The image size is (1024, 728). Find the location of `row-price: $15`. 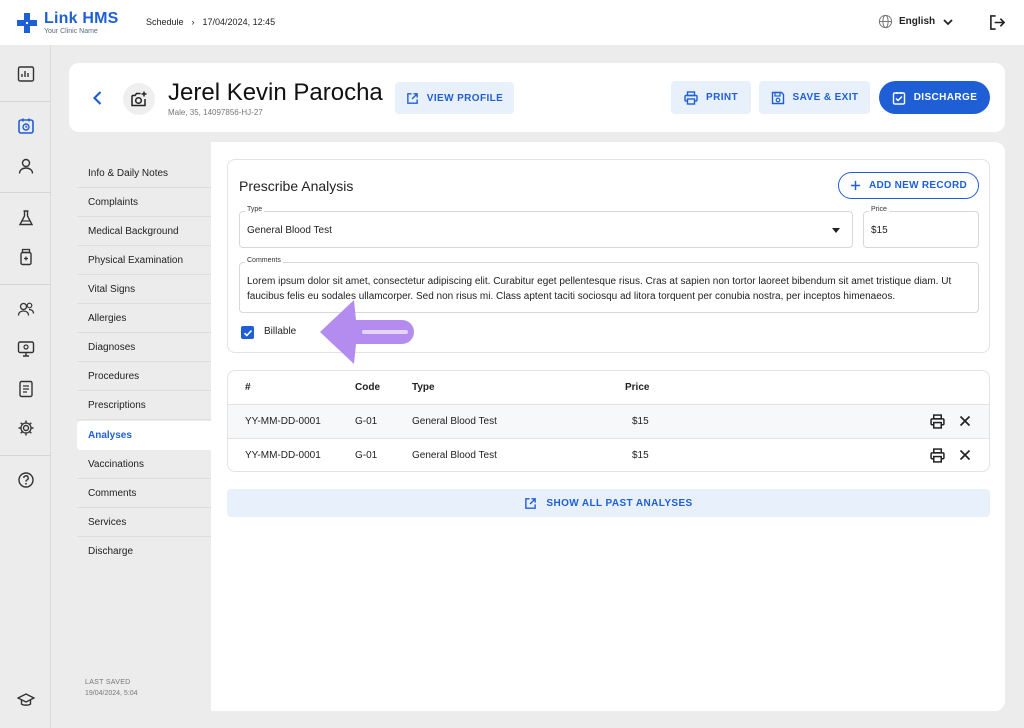

row-price: $15 is located at coordinates (640, 421).